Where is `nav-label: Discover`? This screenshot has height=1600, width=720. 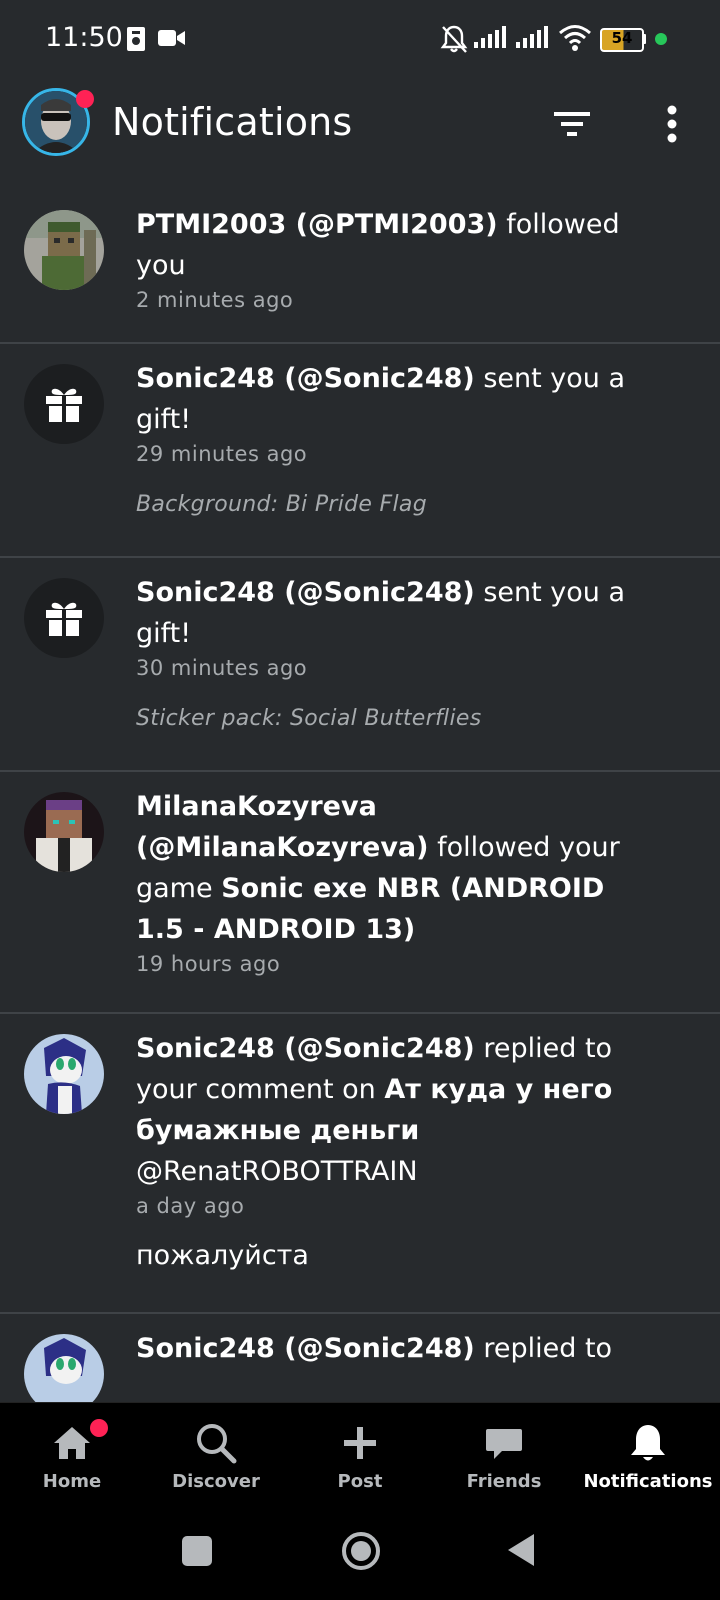
nav-label: Discover is located at coordinates (216, 1481).